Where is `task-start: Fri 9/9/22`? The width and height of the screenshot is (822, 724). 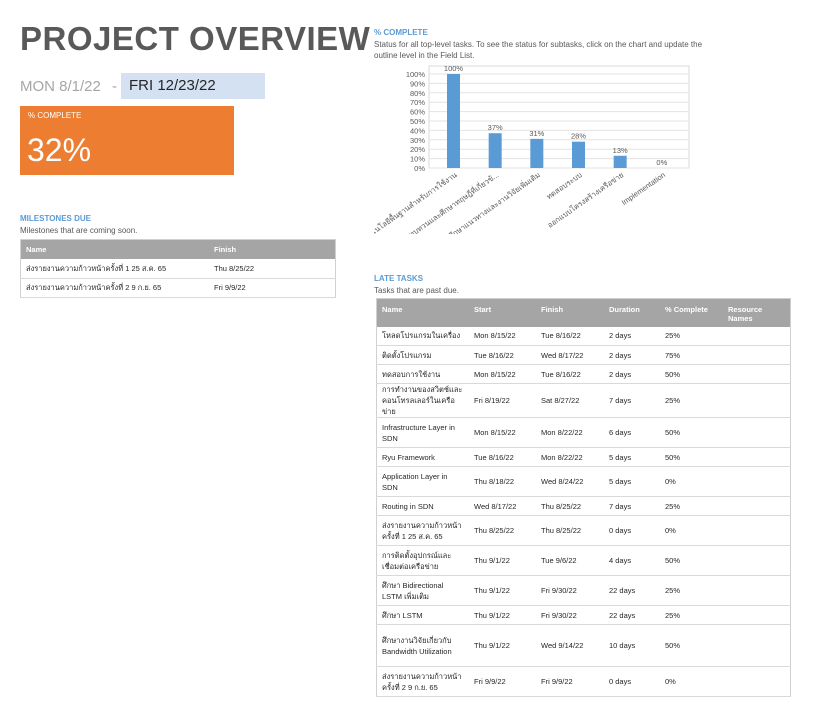 task-start: Fri 9/9/22 is located at coordinates (502, 681).